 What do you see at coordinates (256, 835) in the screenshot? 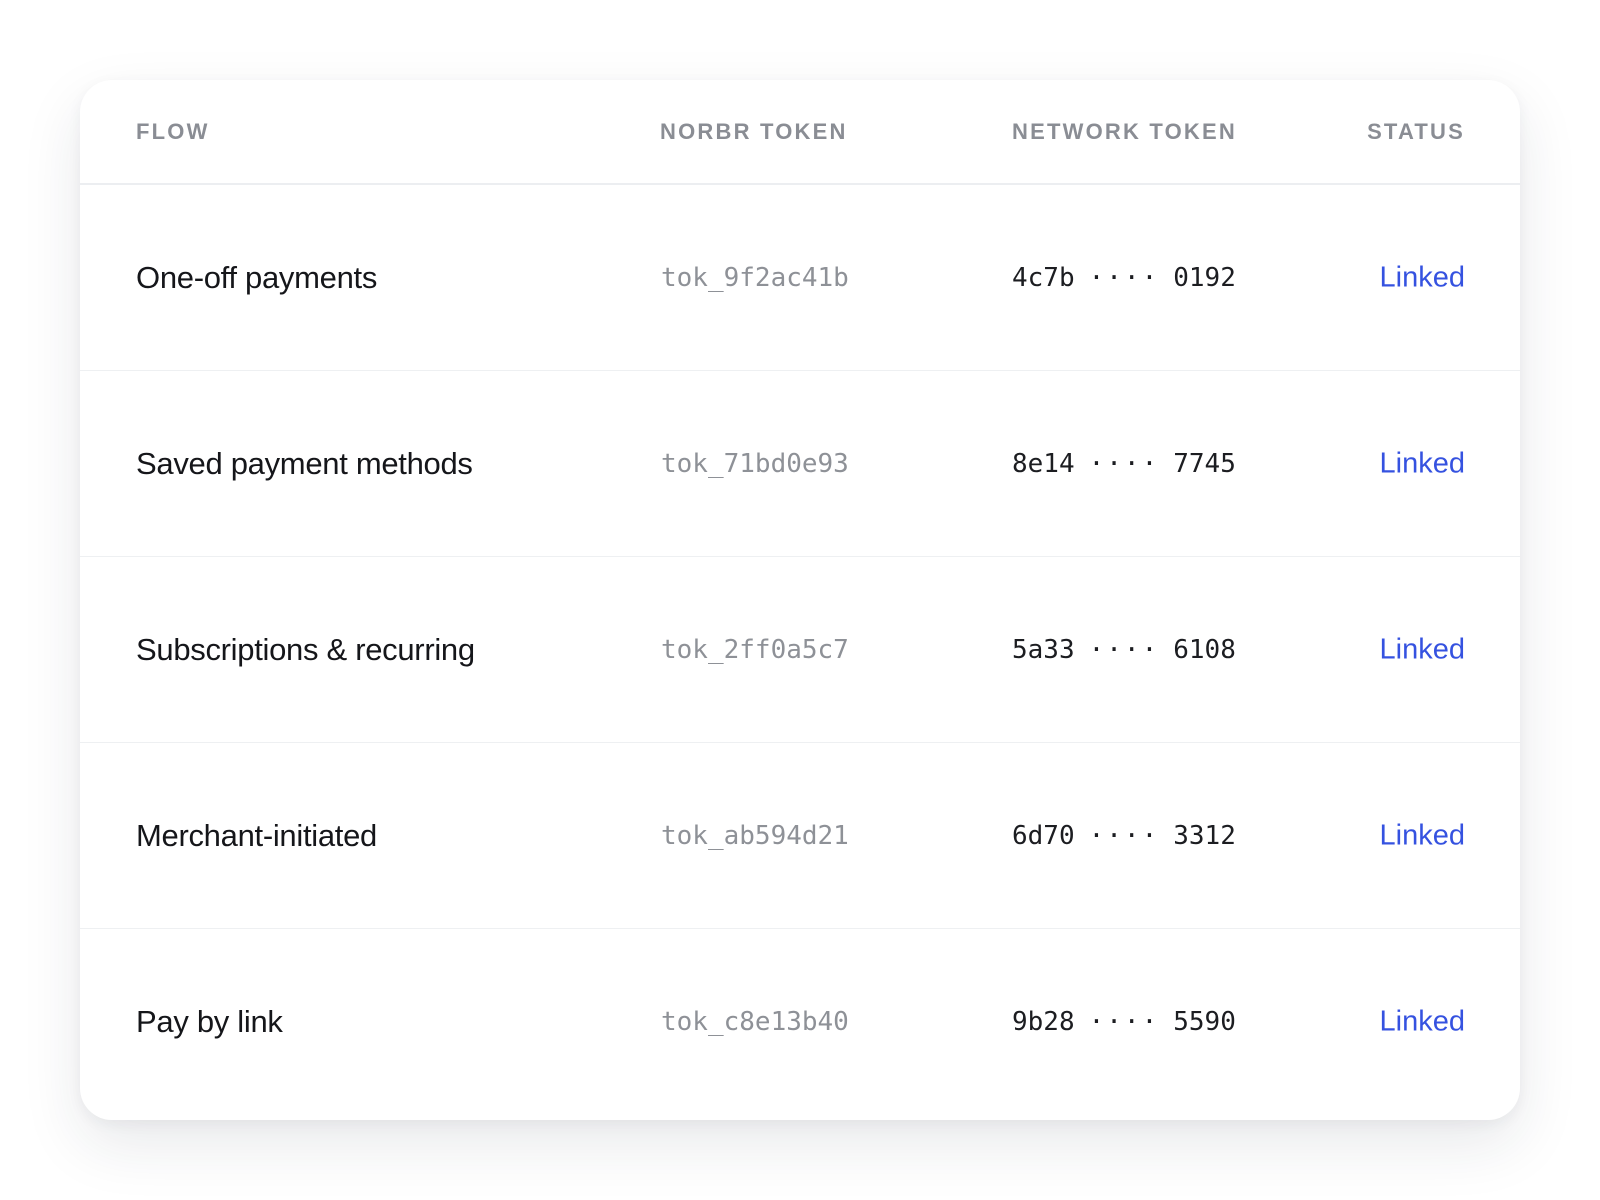
I see `flow-name: Merchant-initiated` at bounding box center [256, 835].